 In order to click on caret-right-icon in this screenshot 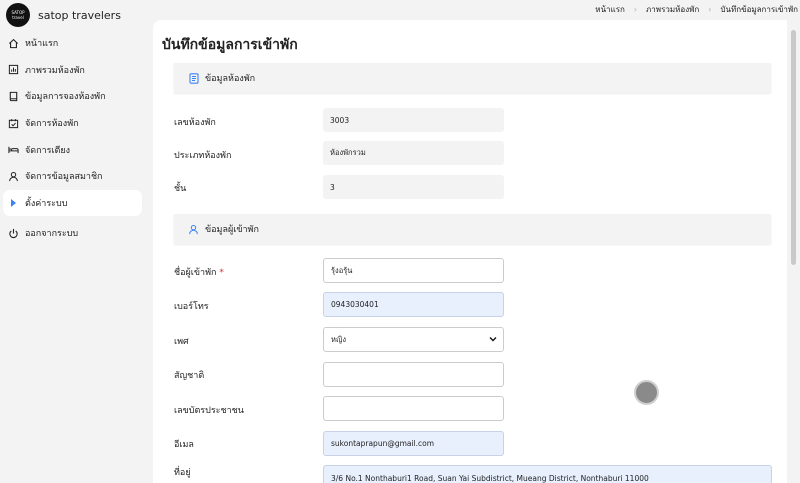, I will do `click(13, 202)`.